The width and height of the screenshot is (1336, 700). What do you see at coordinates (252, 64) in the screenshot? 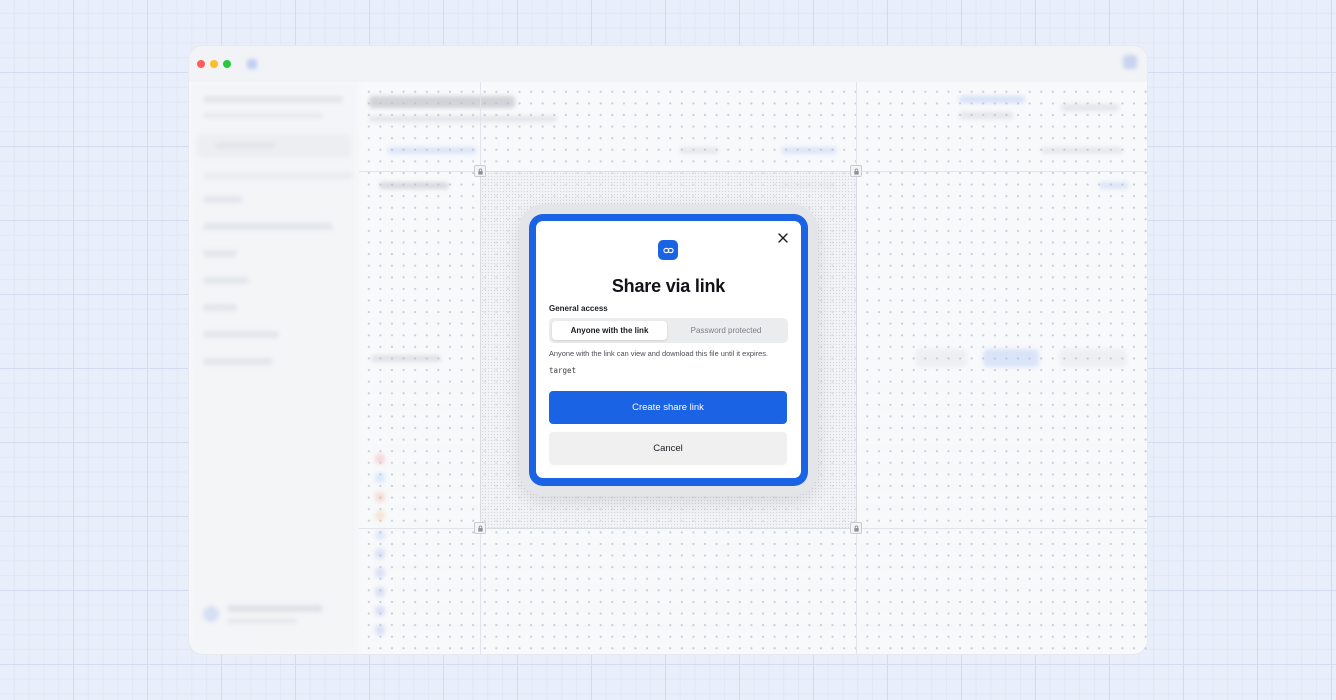
I see `app-logo-icon` at bounding box center [252, 64].